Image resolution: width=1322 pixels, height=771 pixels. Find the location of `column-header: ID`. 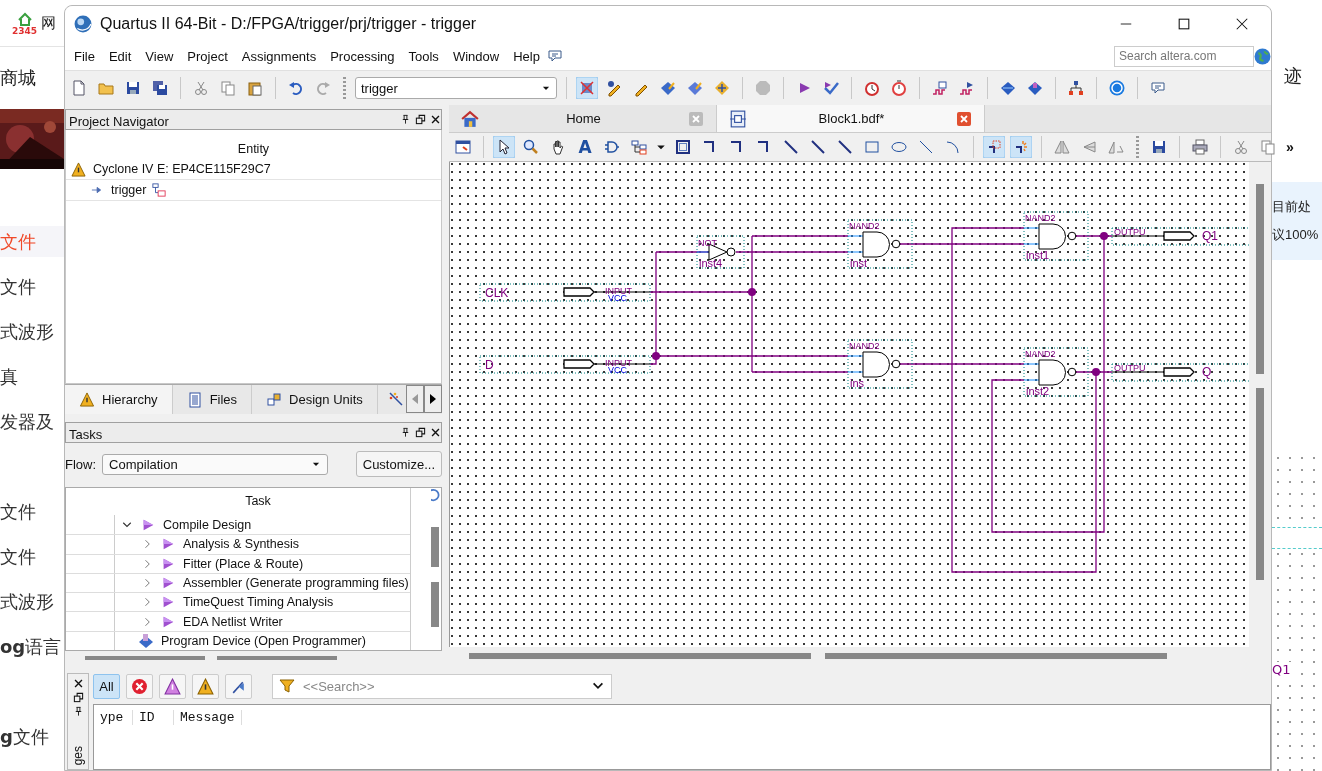

column-header: ID is located at coordinates (153, 717).